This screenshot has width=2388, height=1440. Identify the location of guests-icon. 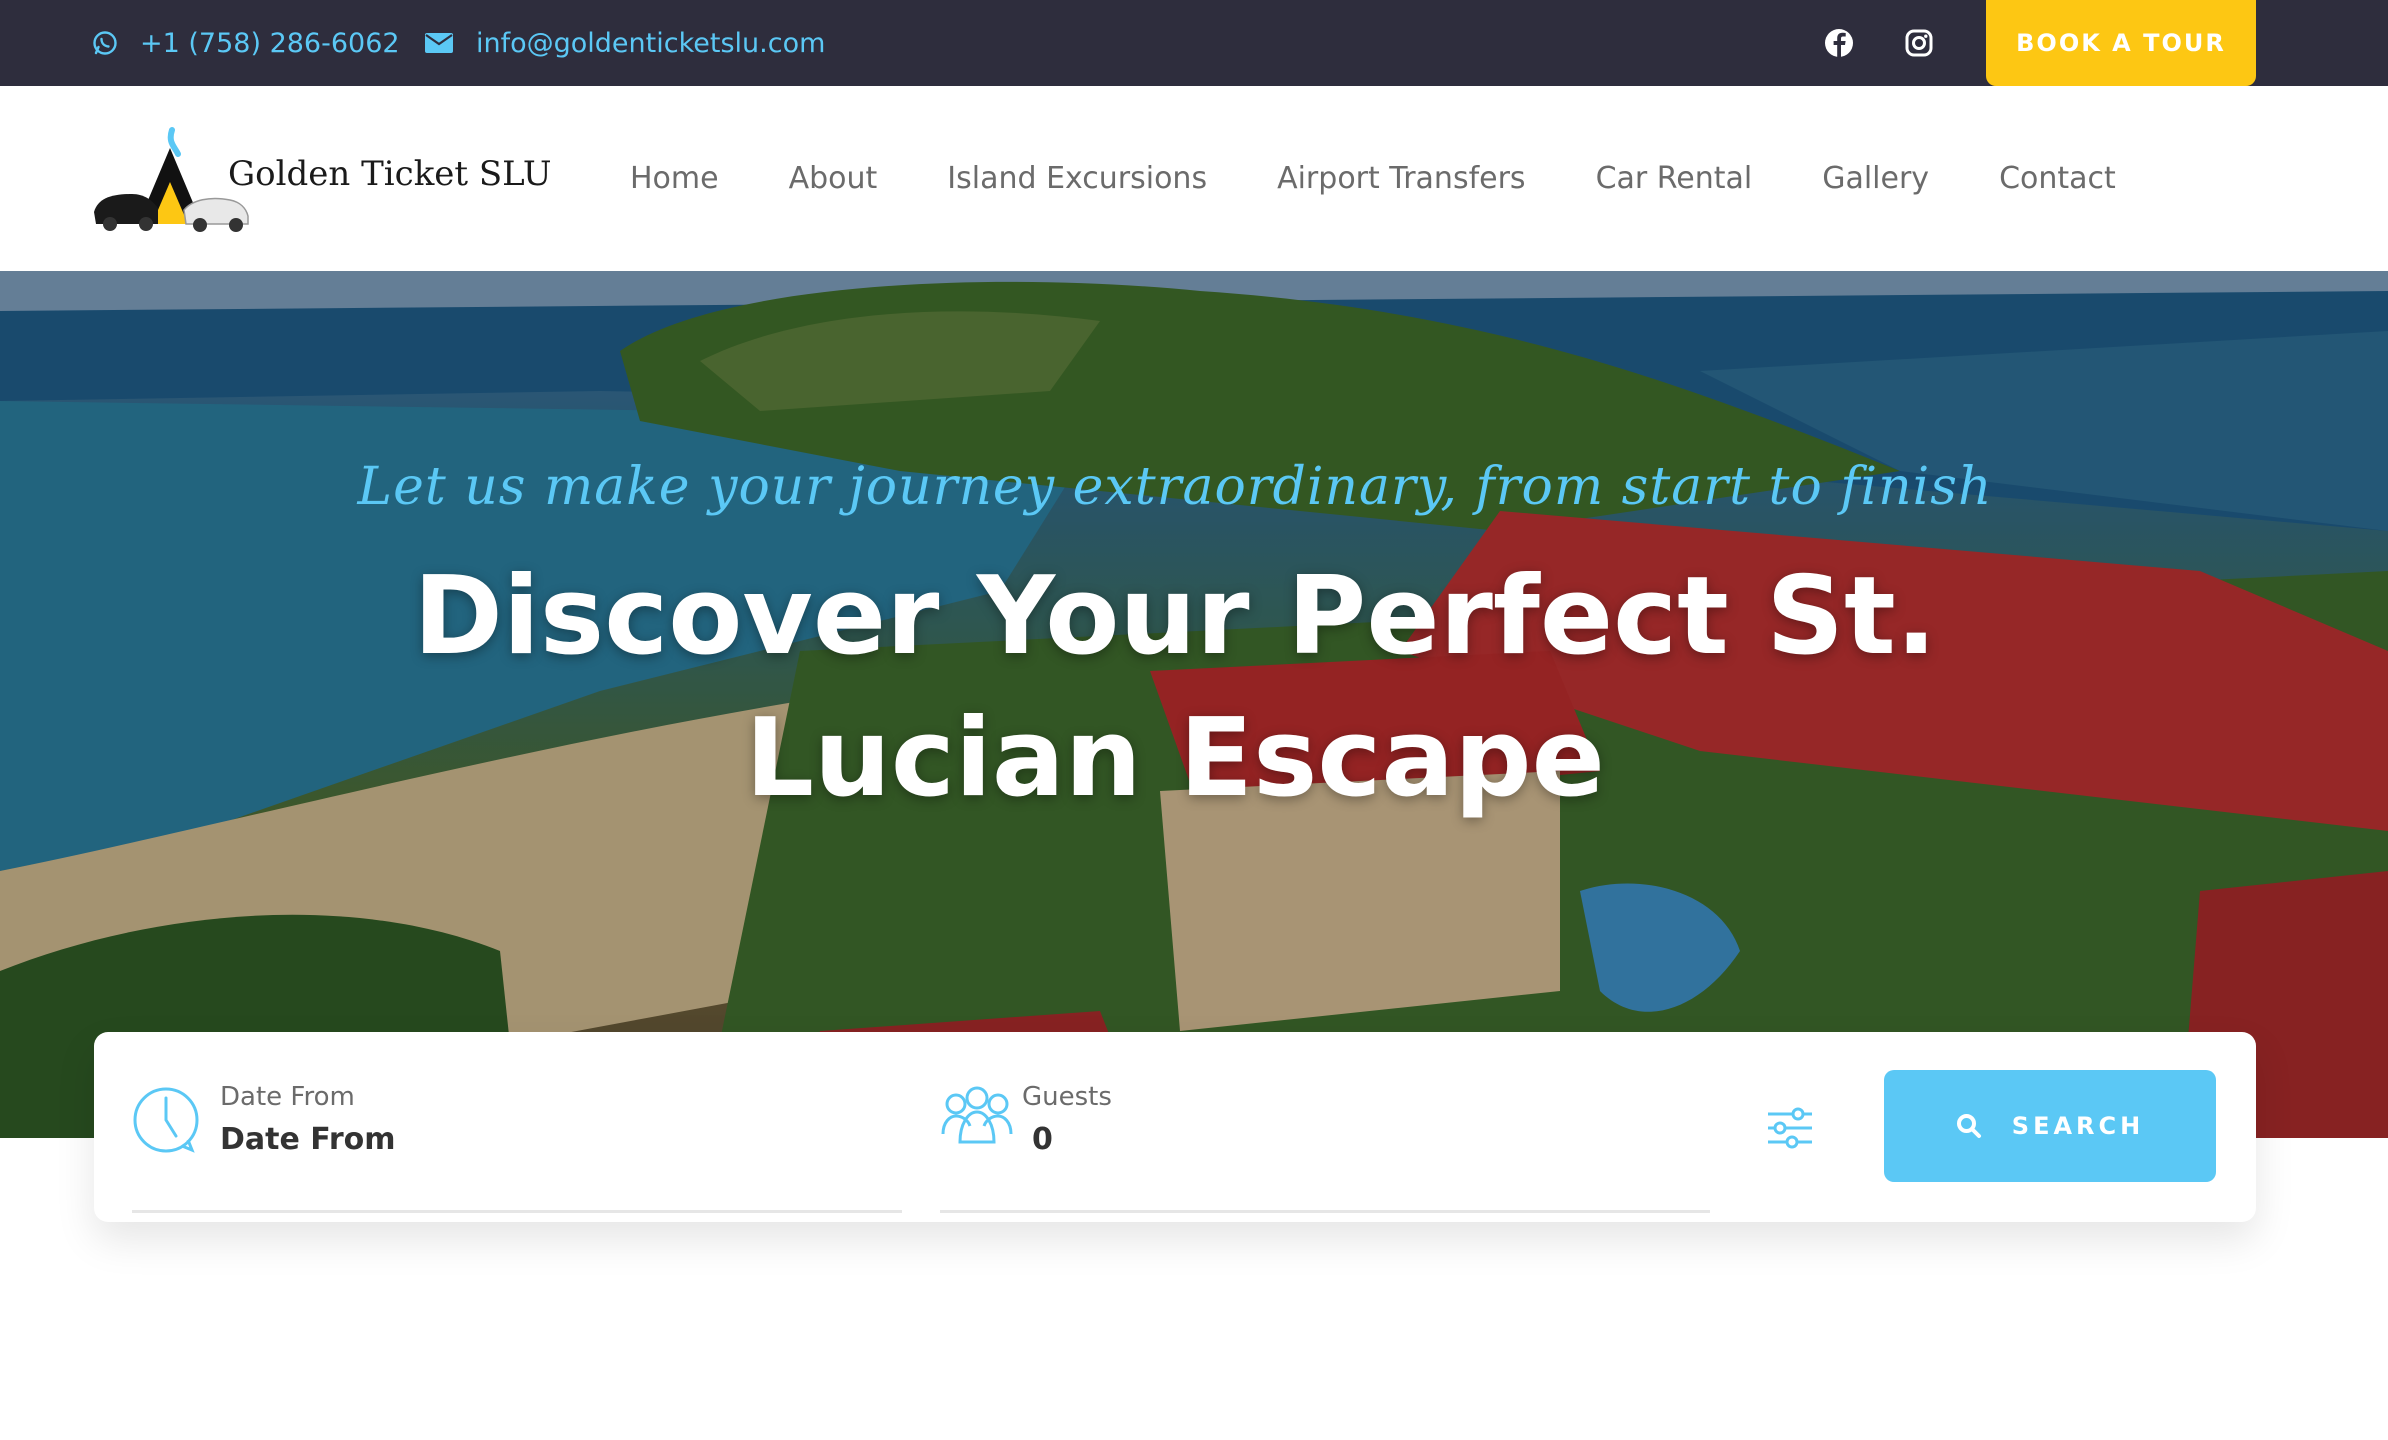
(977, 1115).